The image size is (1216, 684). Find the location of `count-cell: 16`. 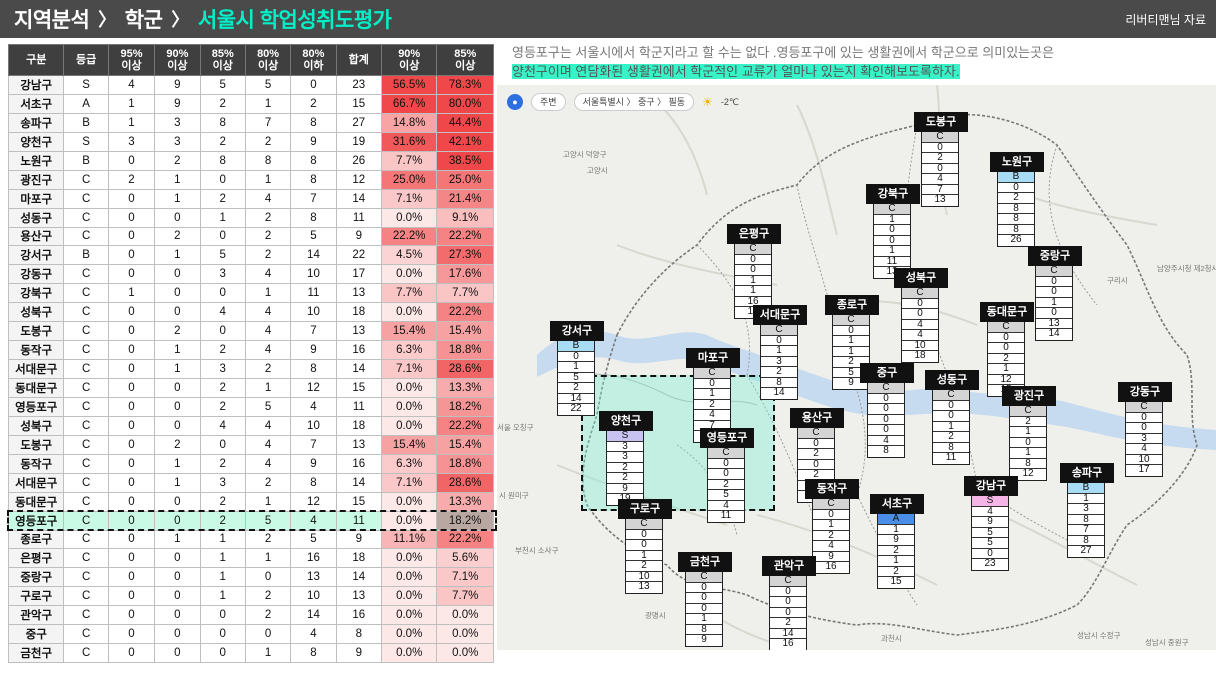

count-cell: 16 is located at coordinates (358, 350).